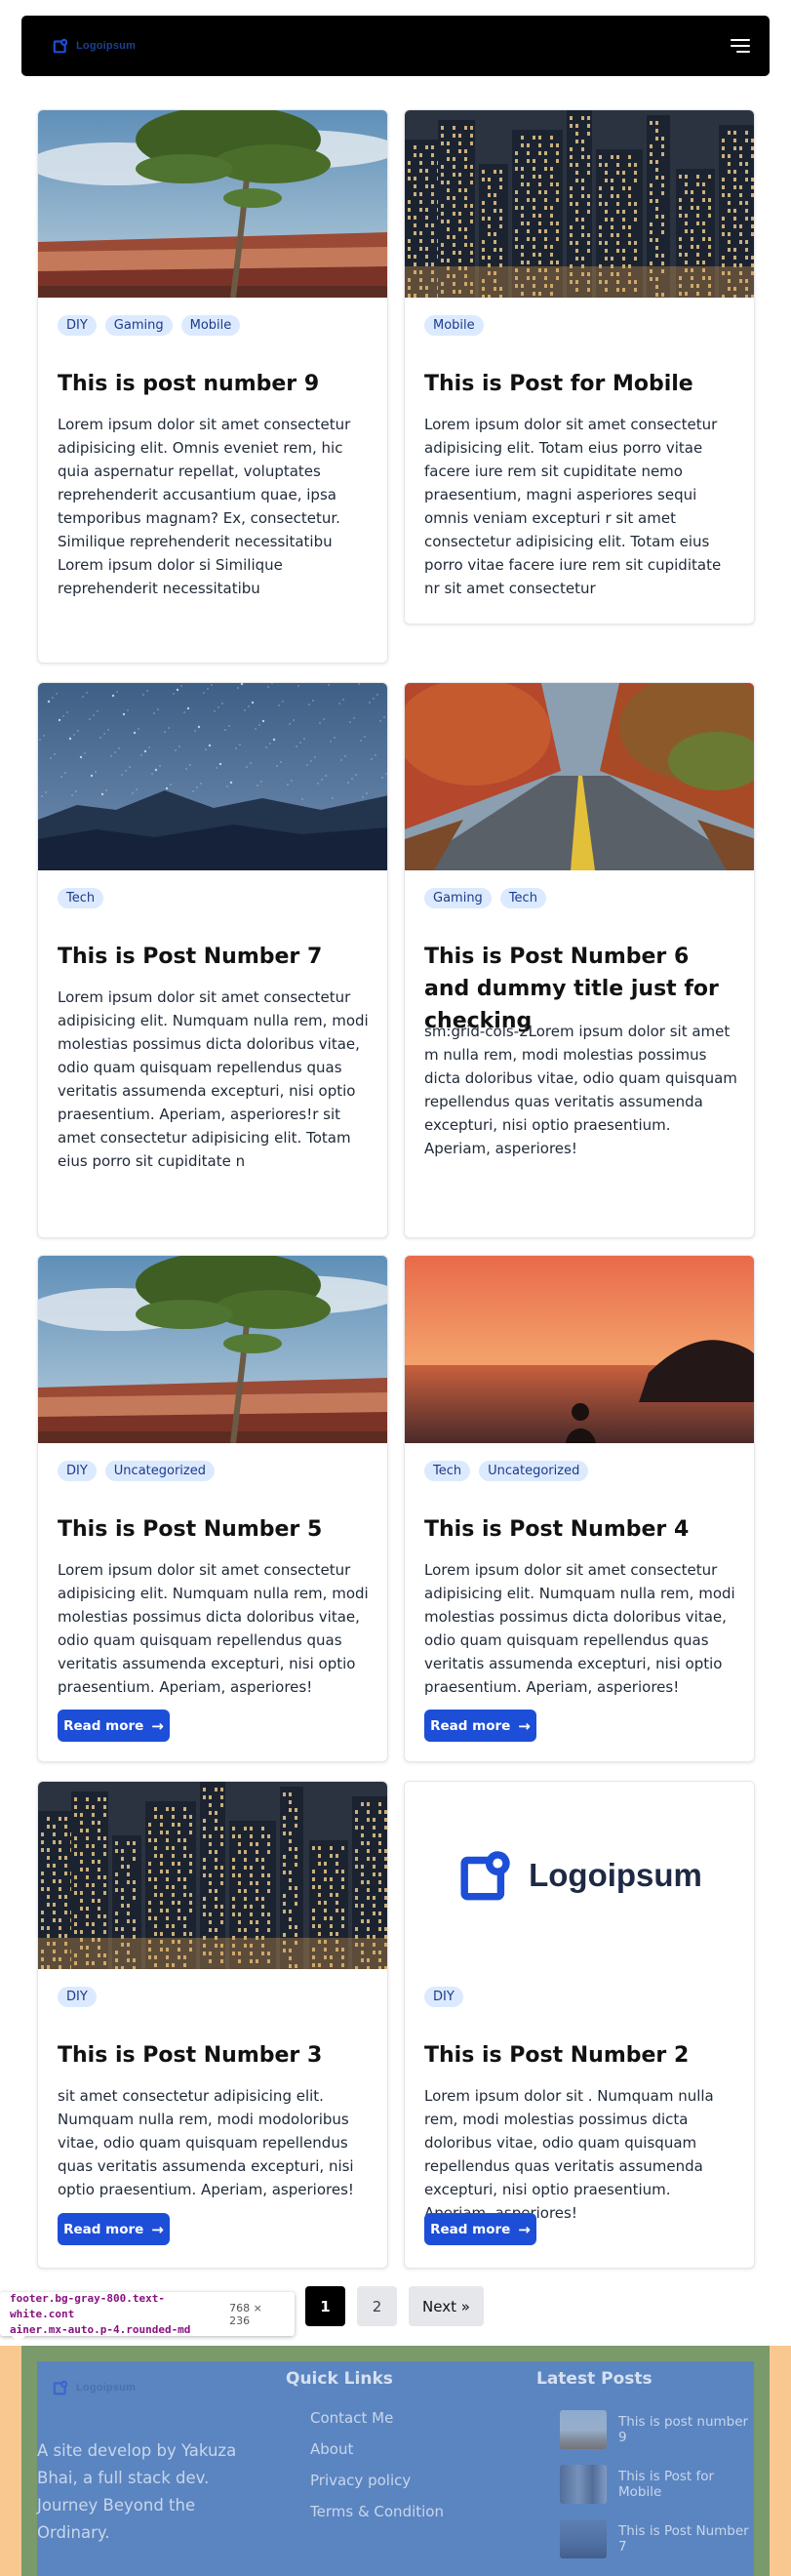 The height and width of the screenshot is (2576, 791). Describe the element at coordinates (377, 2449) in the screenshot. I see `footer-link-about: About` at that location.